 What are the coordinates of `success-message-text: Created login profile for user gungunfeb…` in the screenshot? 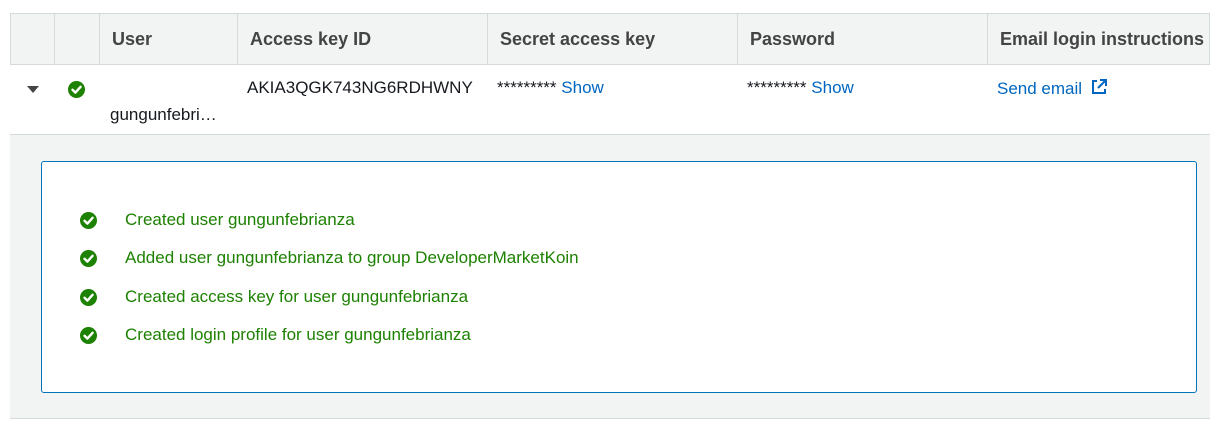 It's located at (298, 334).